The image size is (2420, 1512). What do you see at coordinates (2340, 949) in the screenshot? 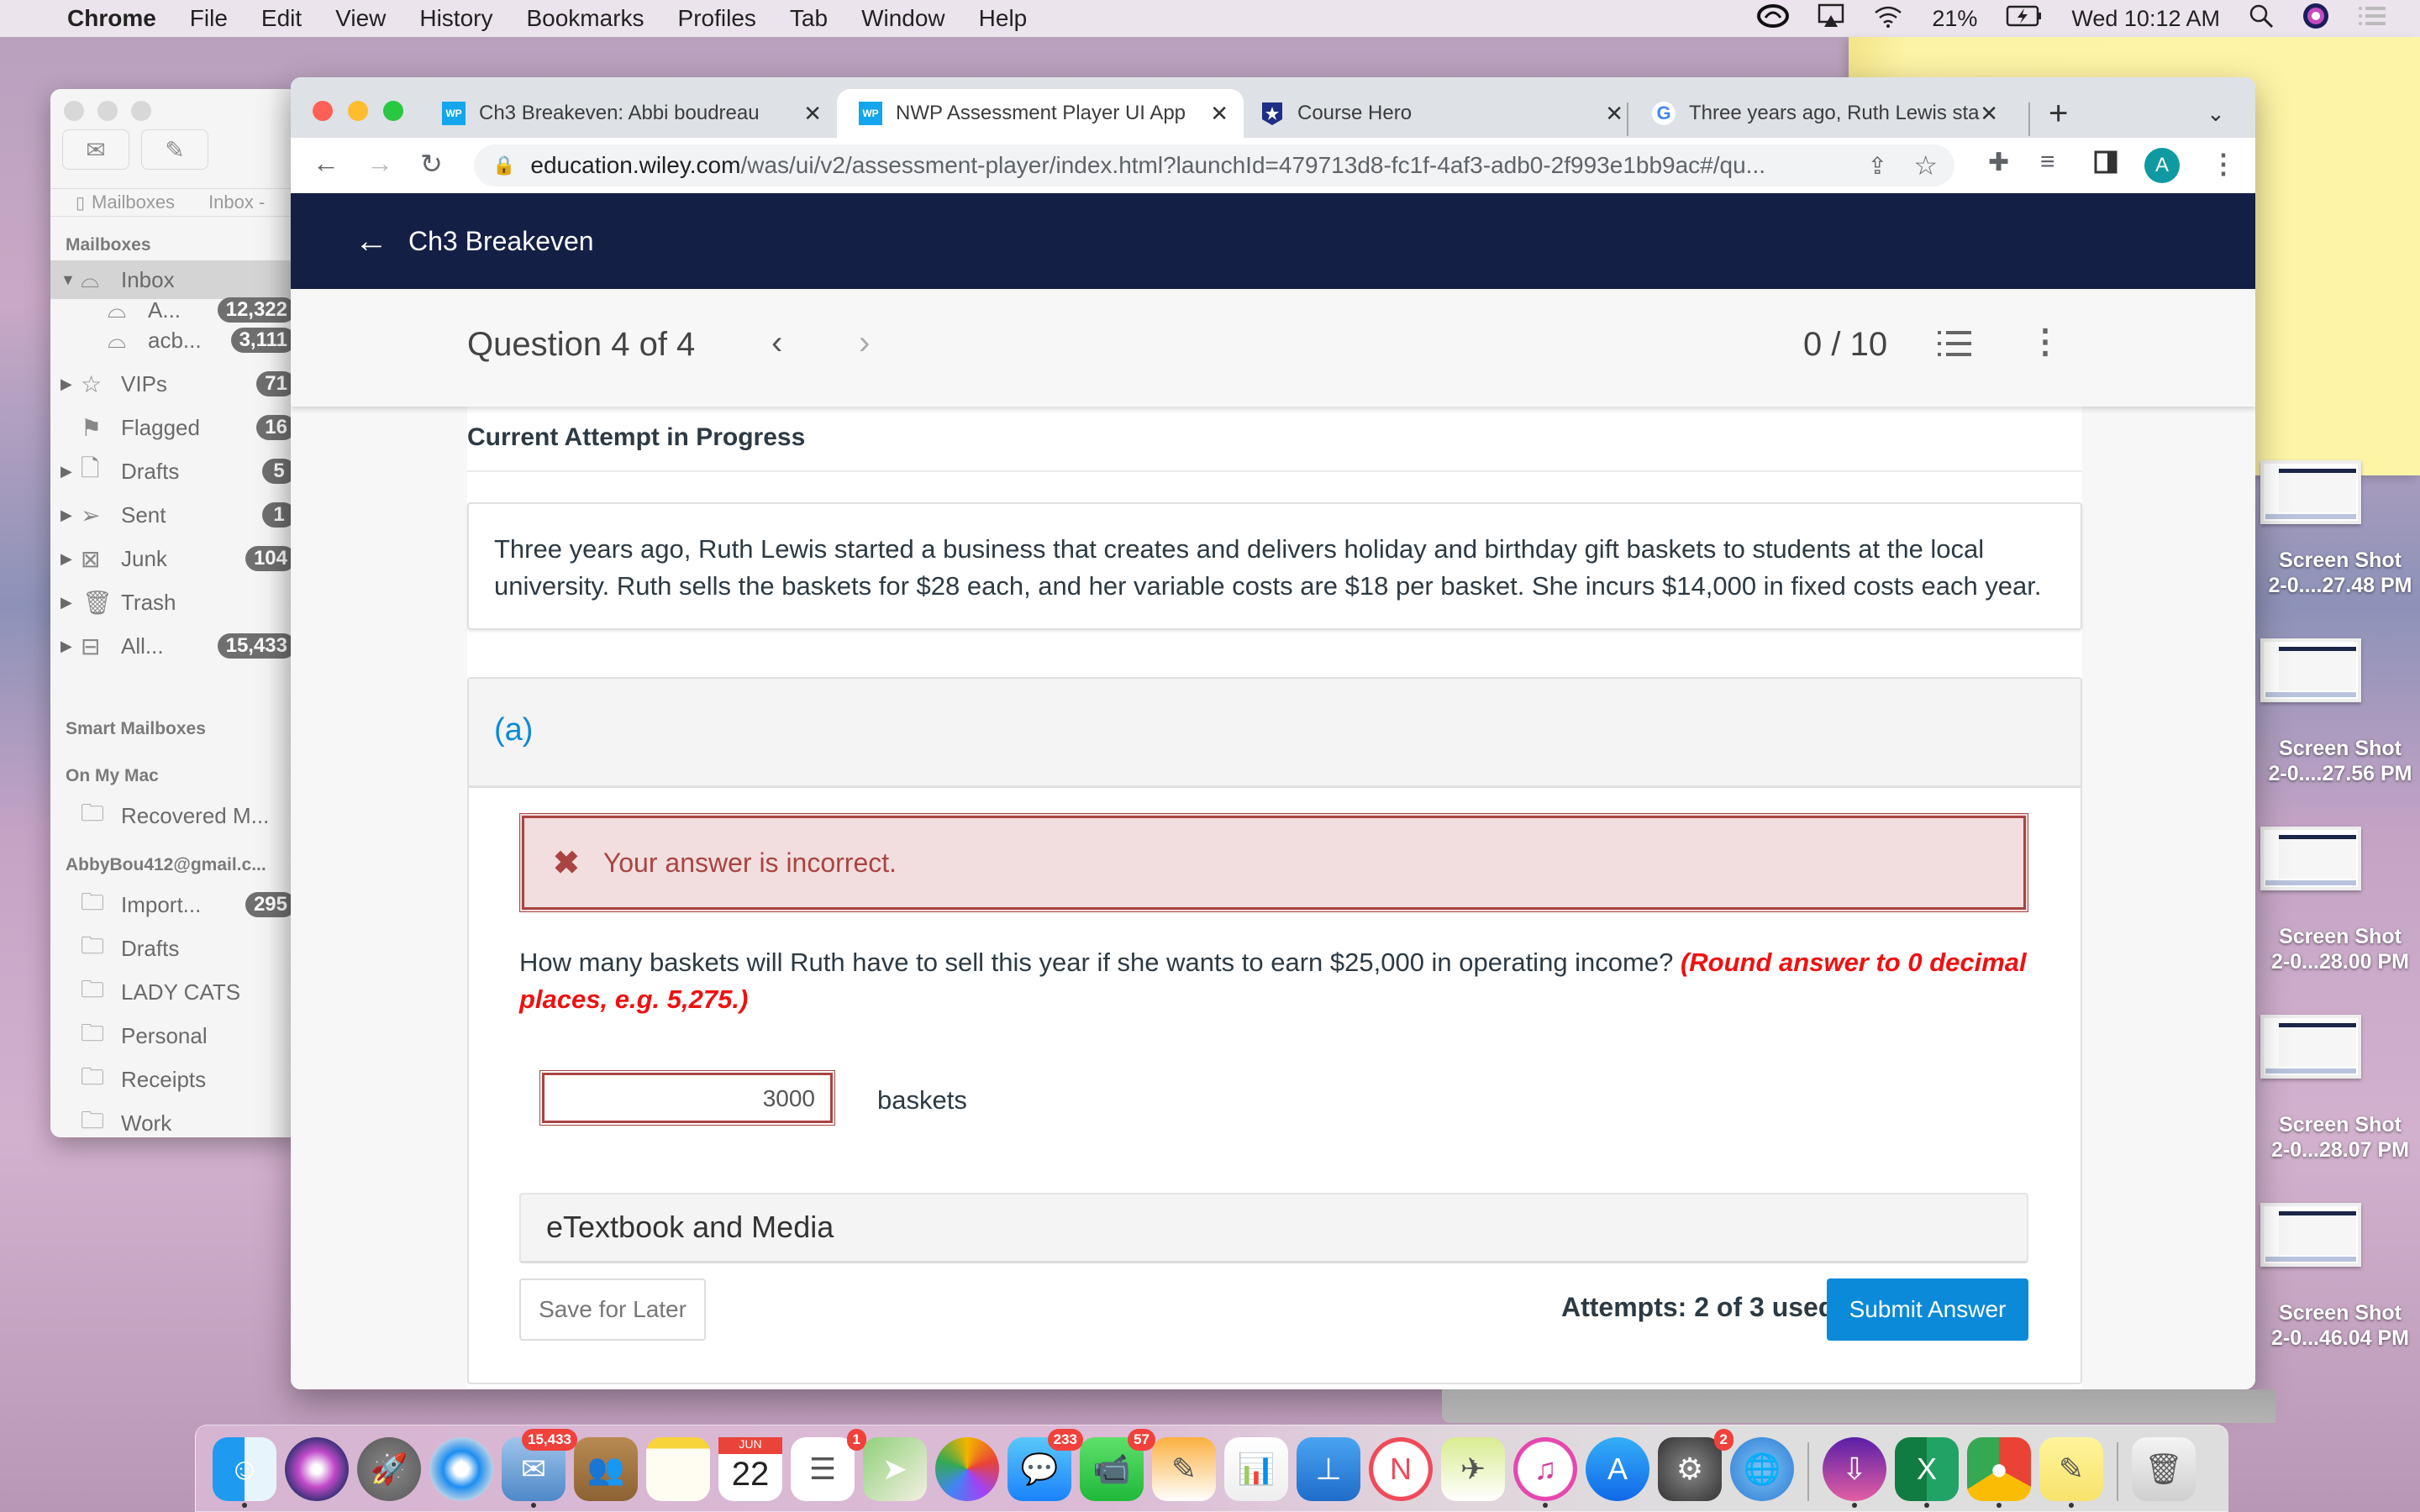
I see `desktop-file-label: Screen Shot 2-0...28.00 PM` at bounding box center [2340, 949].